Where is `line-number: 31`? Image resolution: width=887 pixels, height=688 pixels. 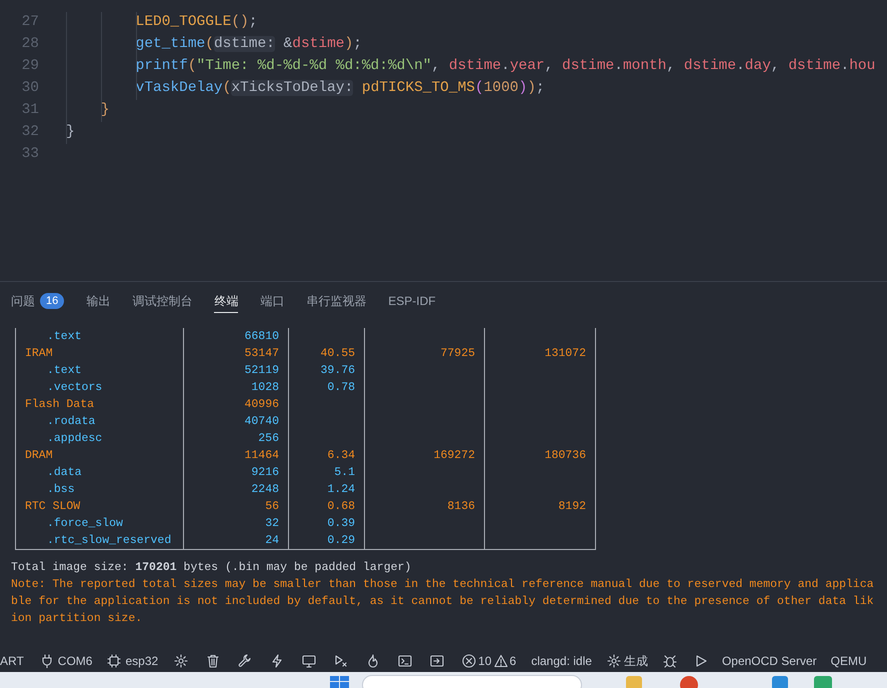 line-number: 31 is located at coordinates (29, 110).